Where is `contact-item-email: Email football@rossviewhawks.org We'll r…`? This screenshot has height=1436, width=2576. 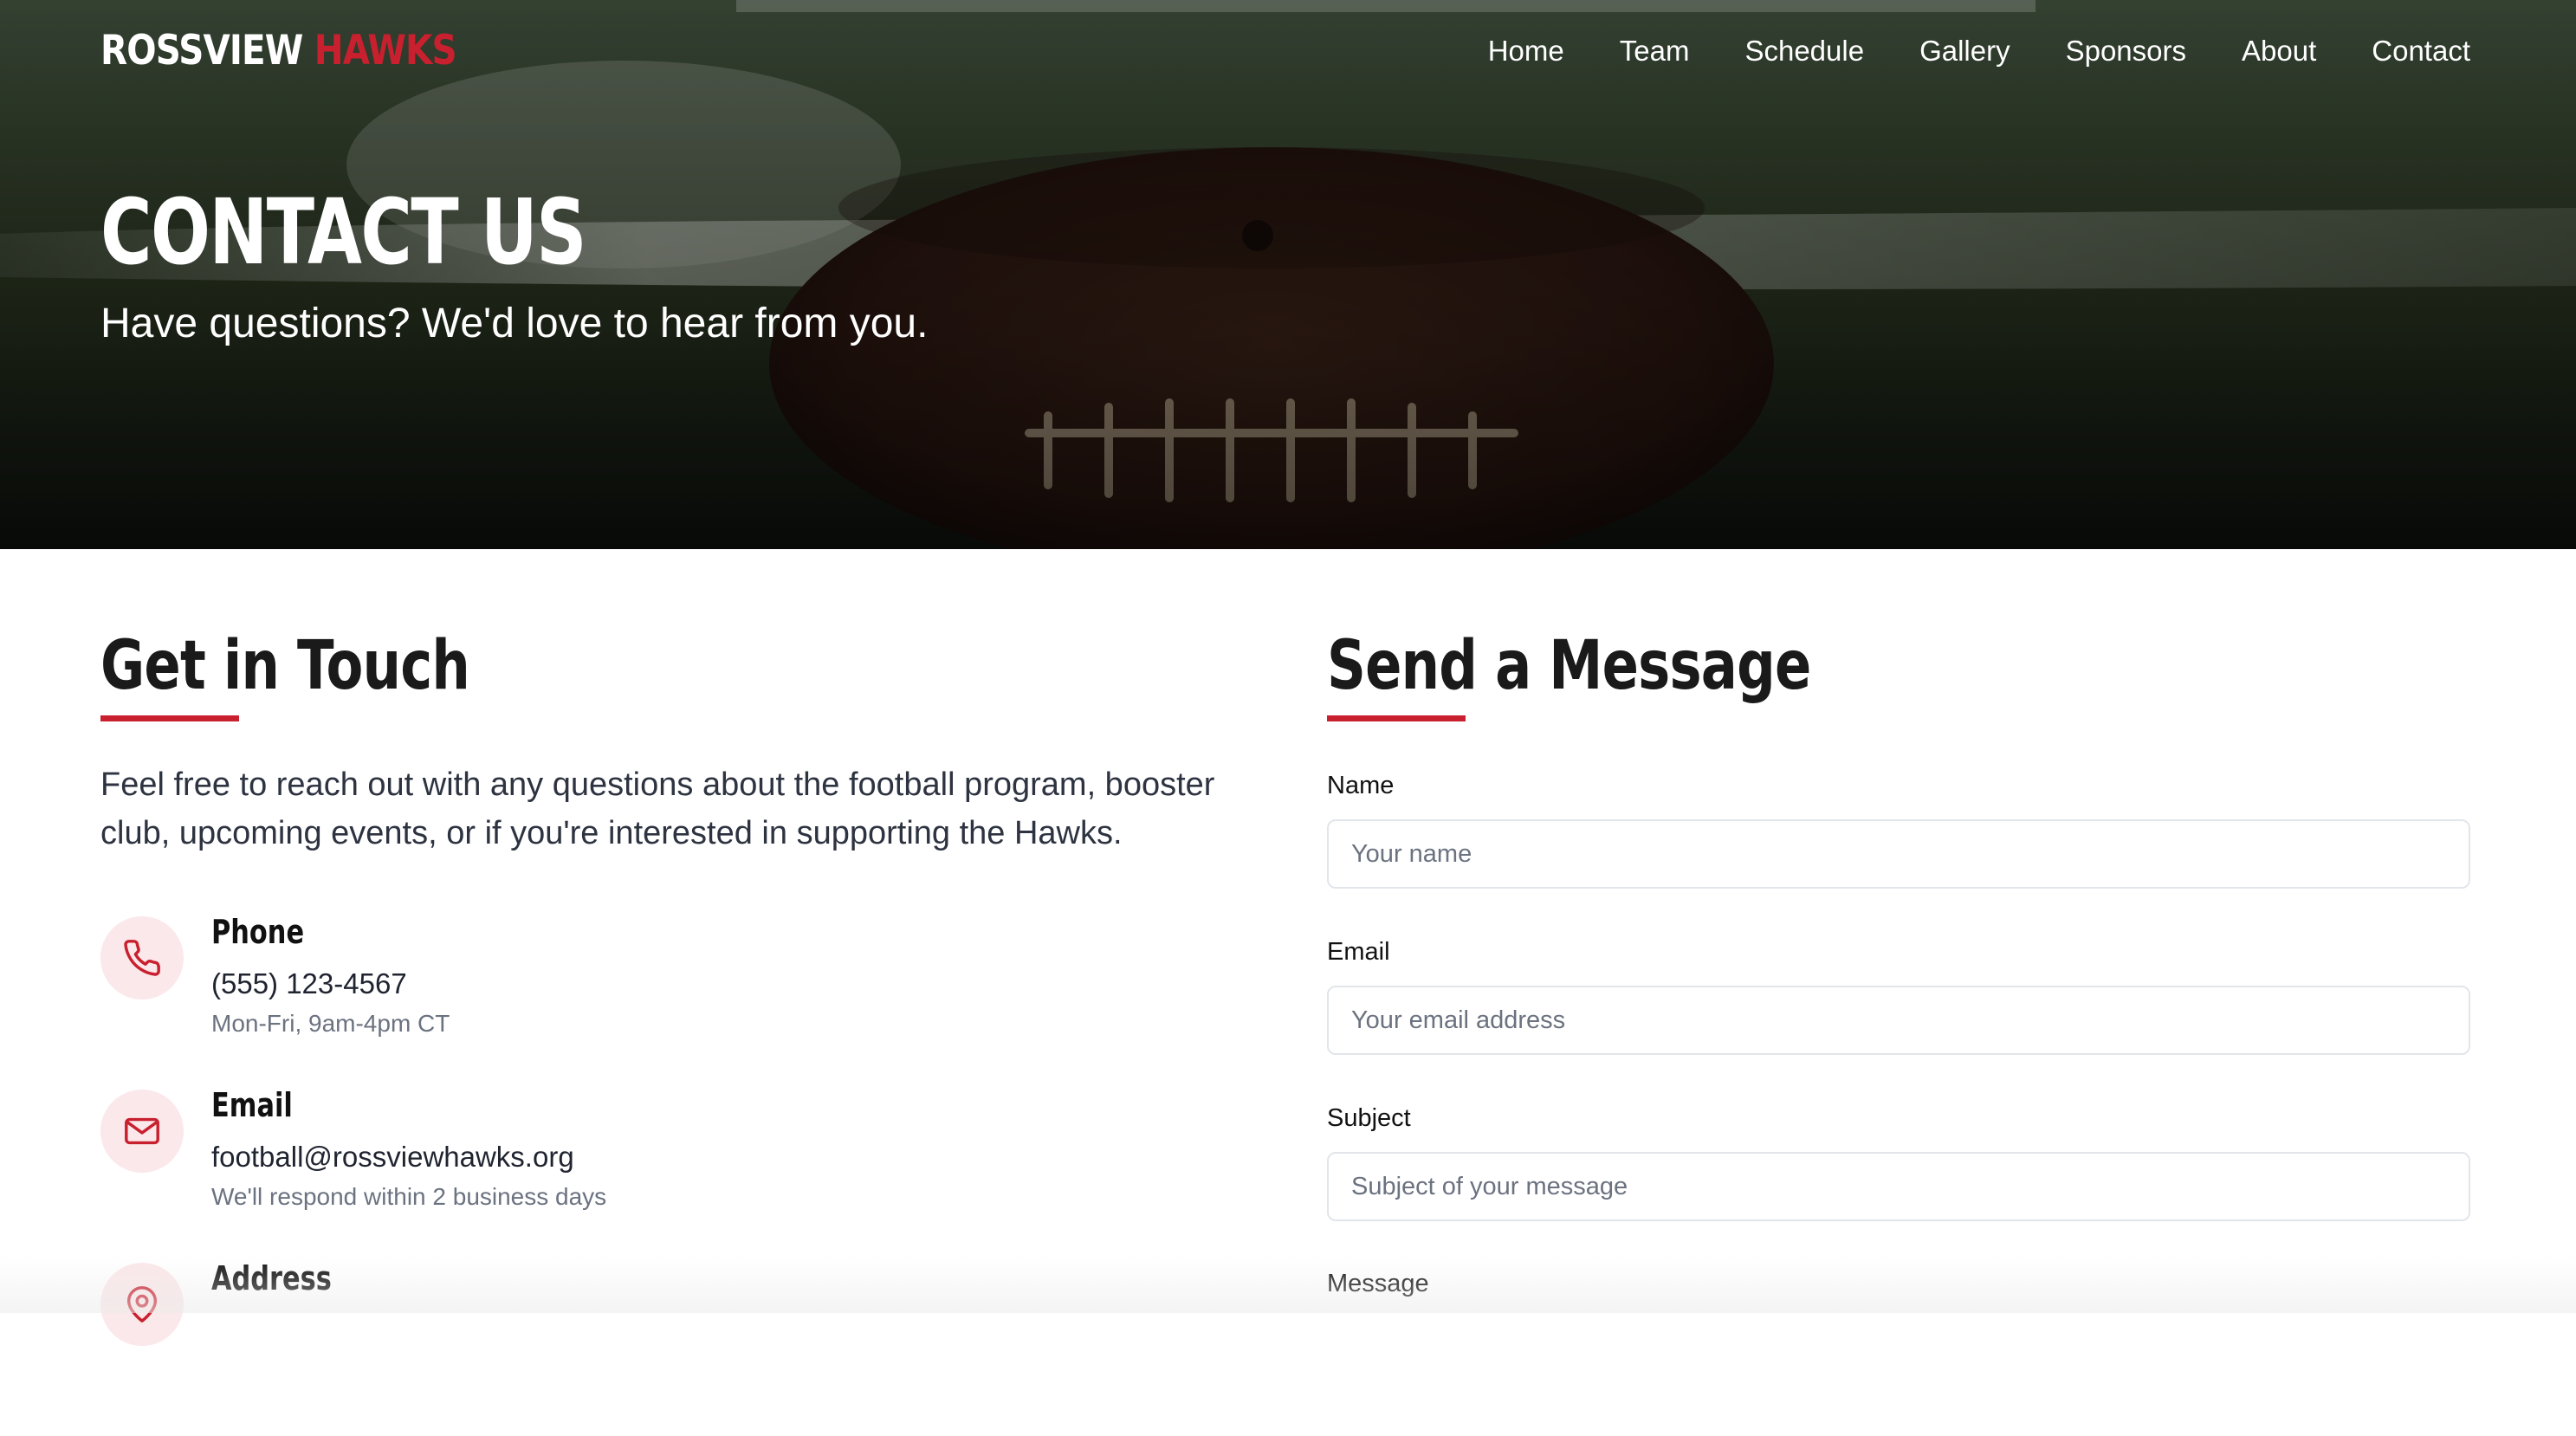 contact-item-email: Email football@rossviewhawks.org We'll r… is located at coordinates (663, 1174).